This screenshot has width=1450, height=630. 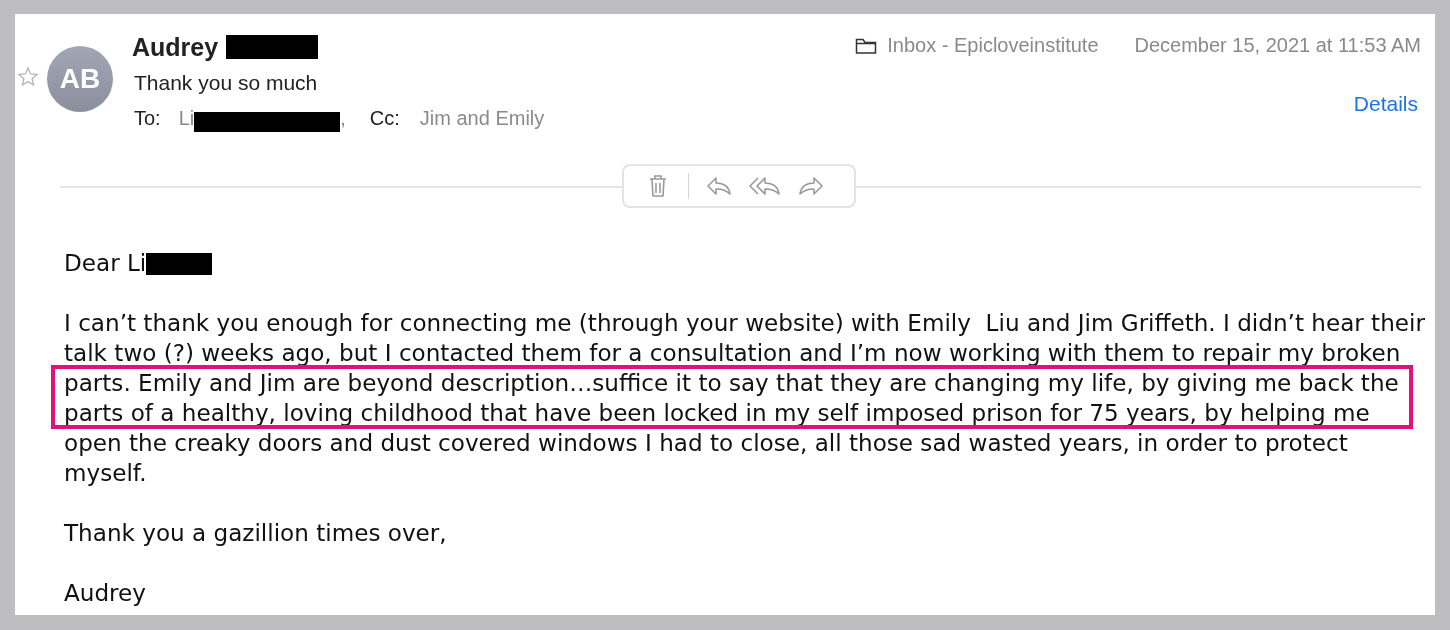 I want to click on cc-name: Jim and Emily, so click(x=482, y=118).